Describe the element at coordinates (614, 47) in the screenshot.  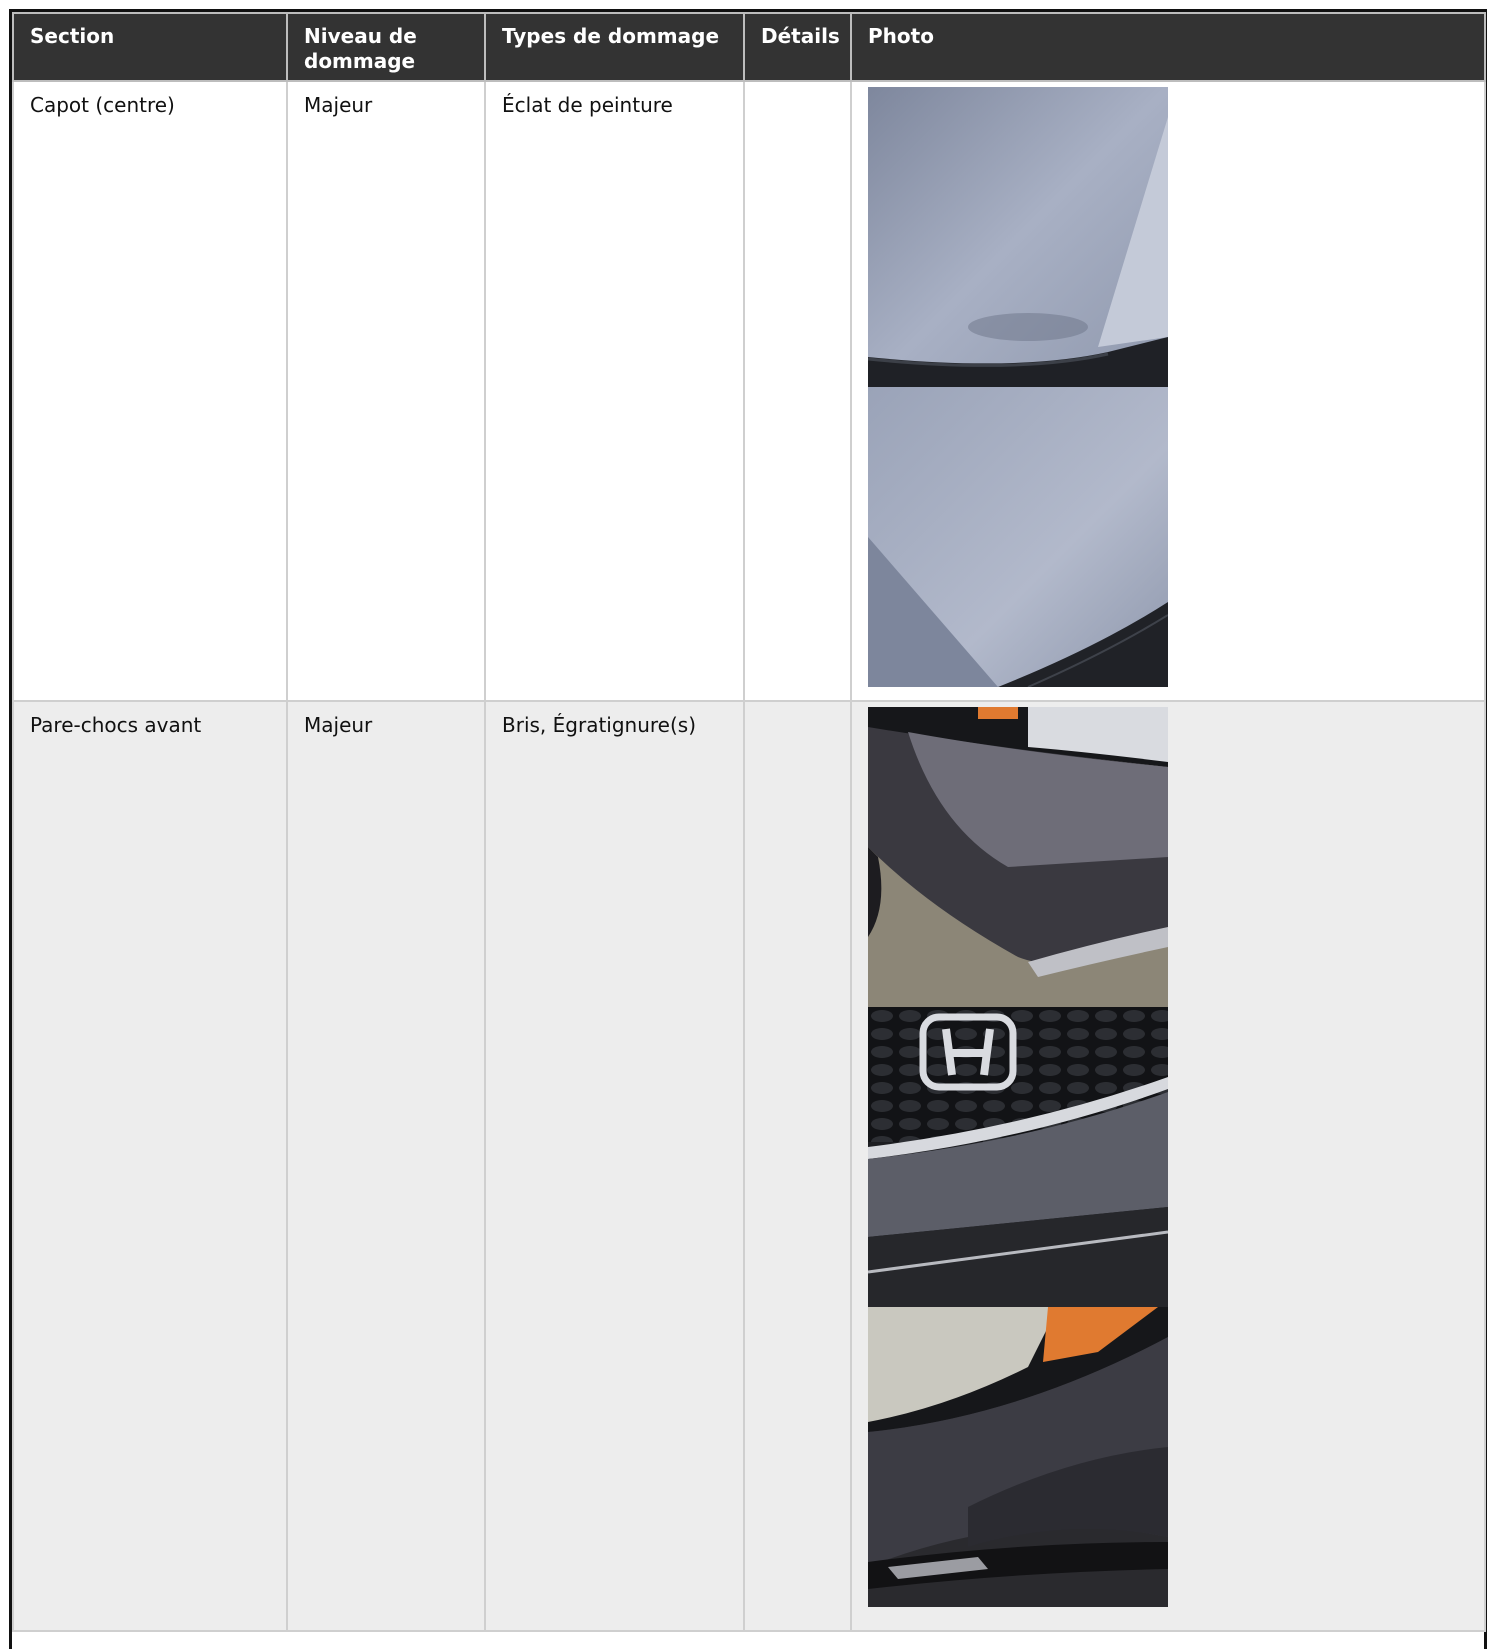
I see `header-damage-types: Types de dommage` at that location.